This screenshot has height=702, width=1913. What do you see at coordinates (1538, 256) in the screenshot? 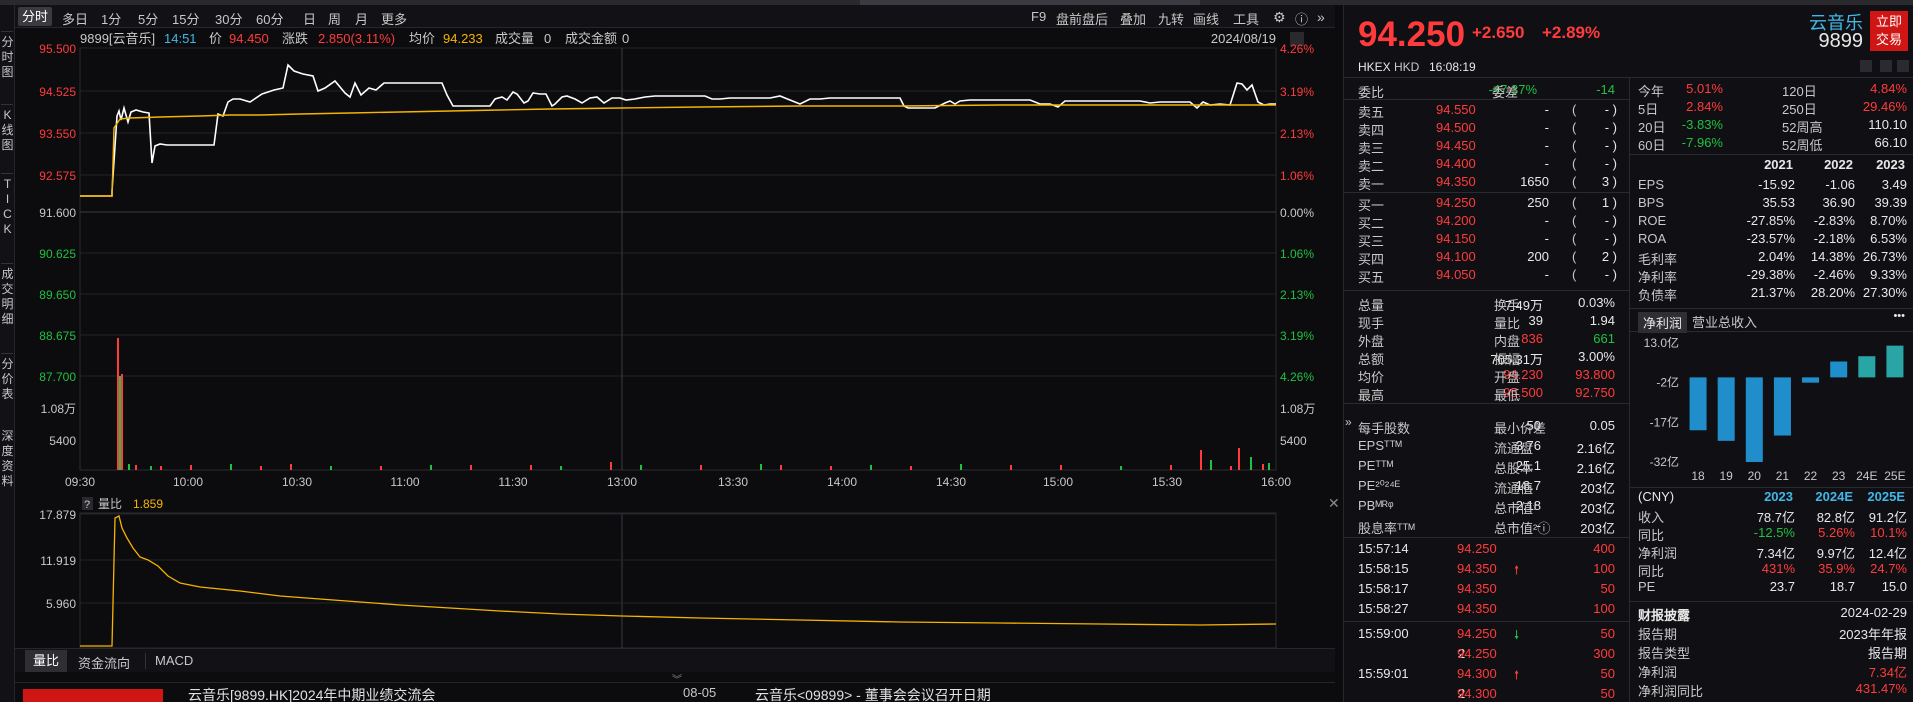
I see `bid-vol-3: 200` at bounding box center [1538, 256].